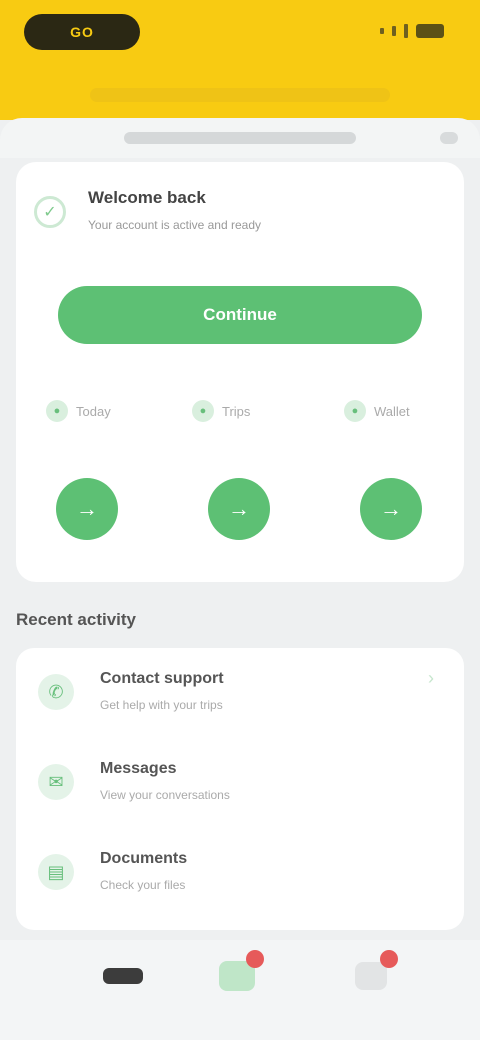 This screenshot has height=1040, width=480. What do you see at coordinates (240, 138) in the screenshot?
I see `breadcrumb` at bounding box center [240, 138].